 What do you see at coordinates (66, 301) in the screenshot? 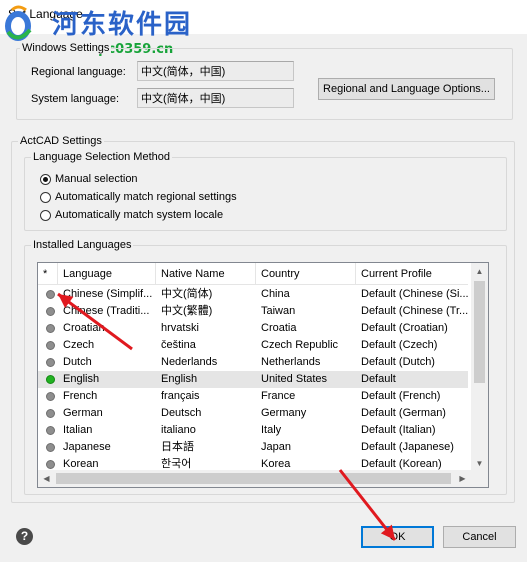
I see `annotation-arrow-language-head` at bounding box center [66, 301].